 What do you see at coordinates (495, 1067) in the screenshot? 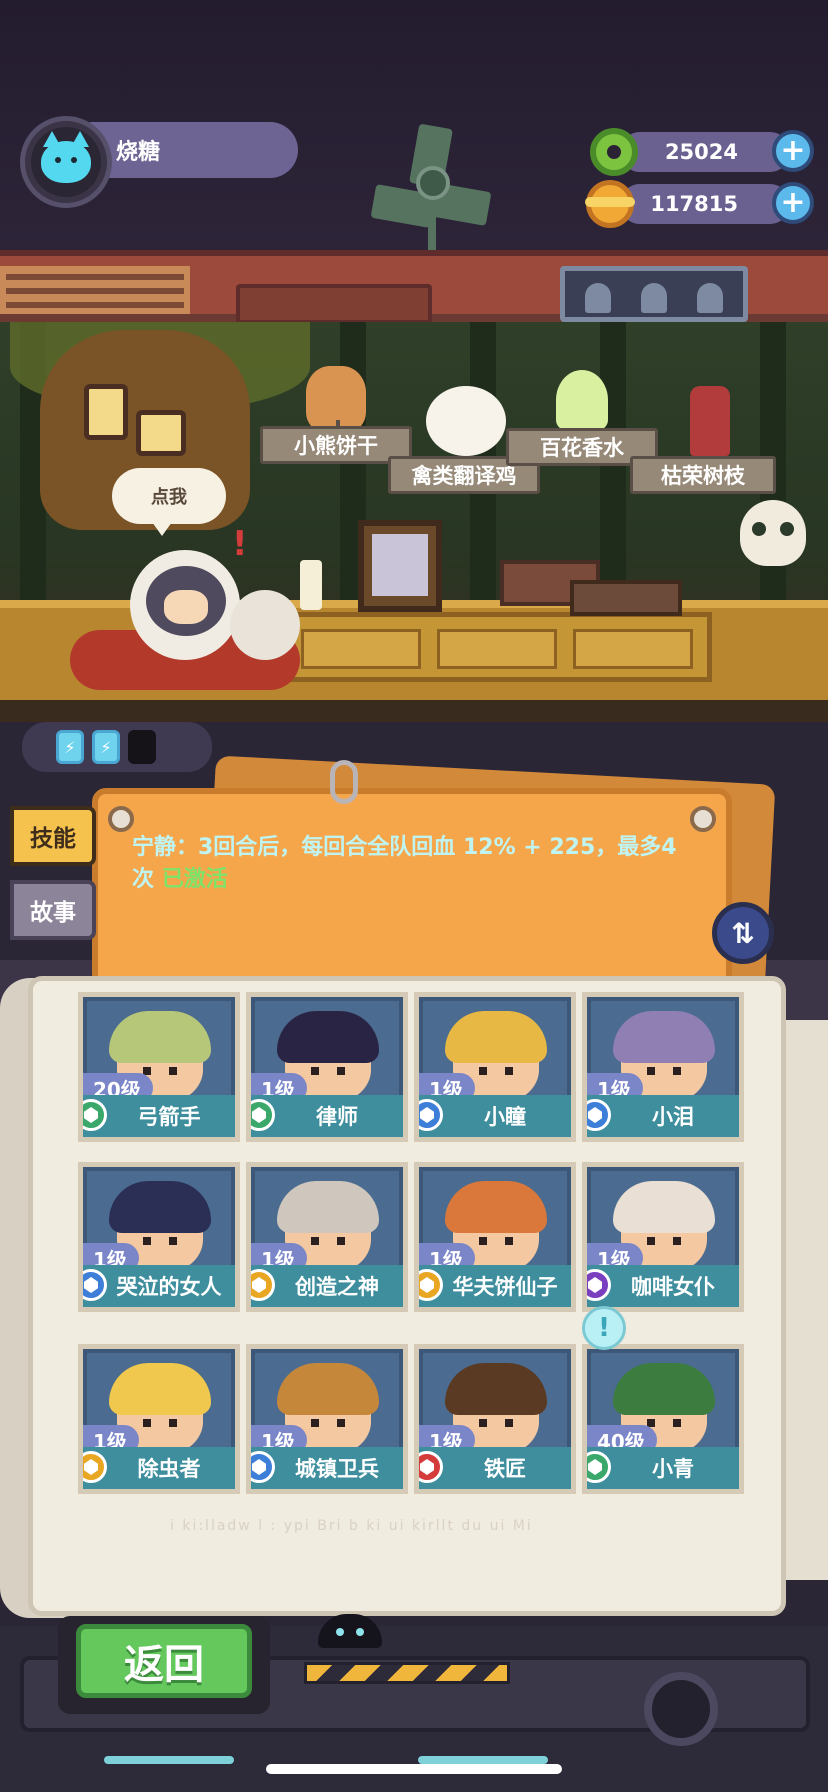
I see `character-card: 1级 小瞳` at bounding box center [495, 1067].